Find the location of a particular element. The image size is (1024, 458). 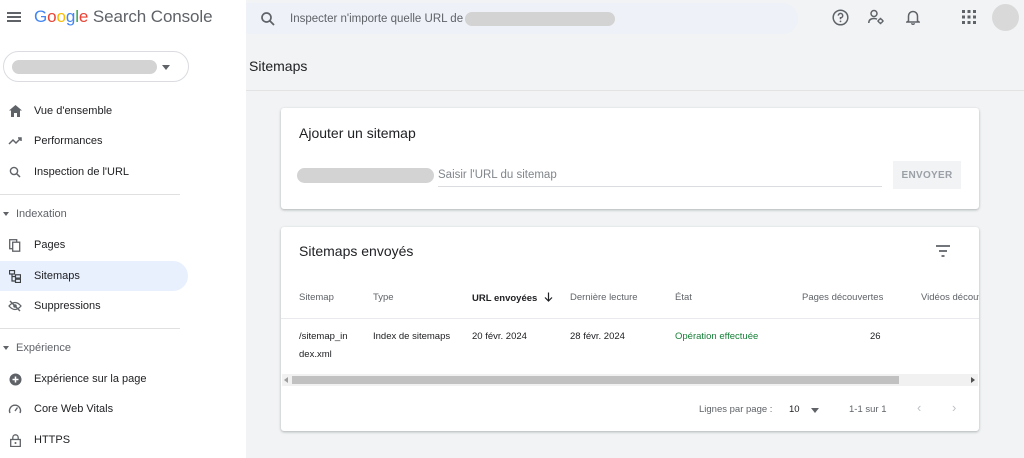

filter-list-icon is located at coordinates (943, 251).